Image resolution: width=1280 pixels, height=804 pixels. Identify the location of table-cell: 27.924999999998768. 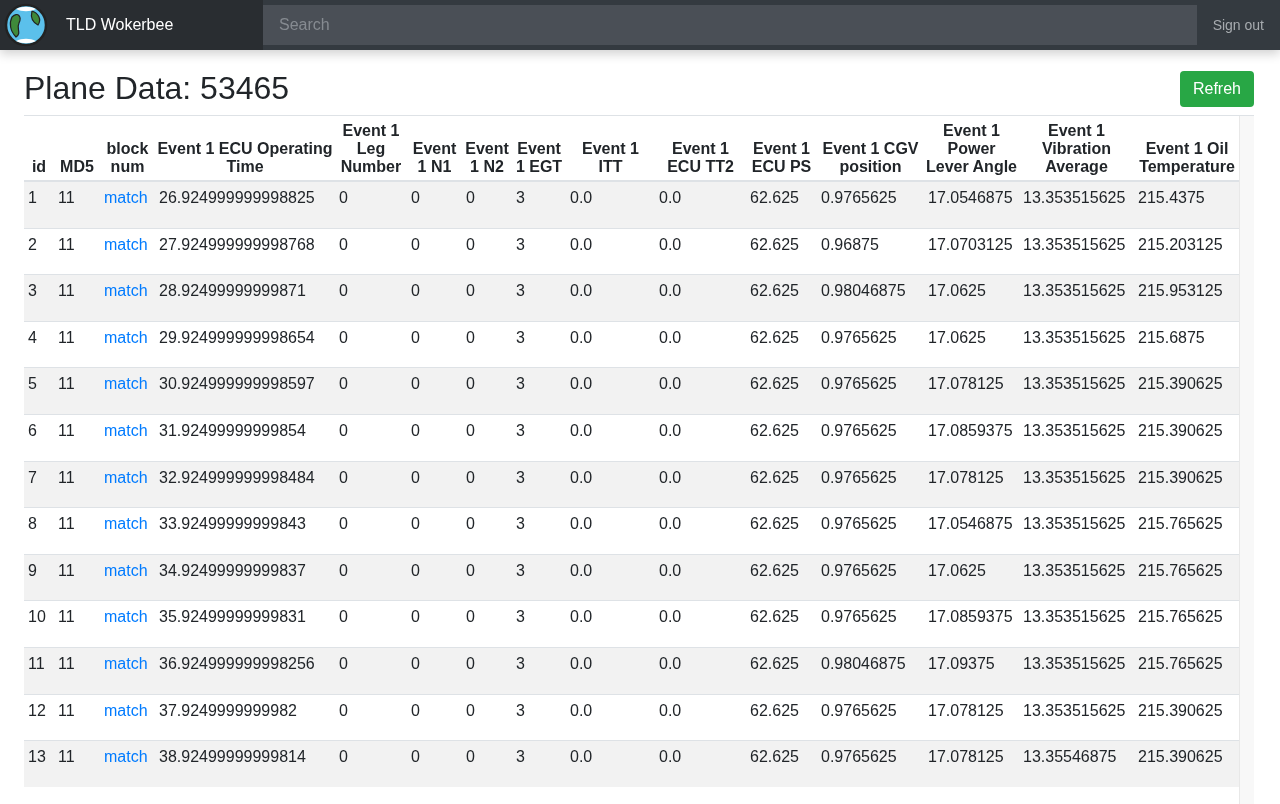
(245, 251).